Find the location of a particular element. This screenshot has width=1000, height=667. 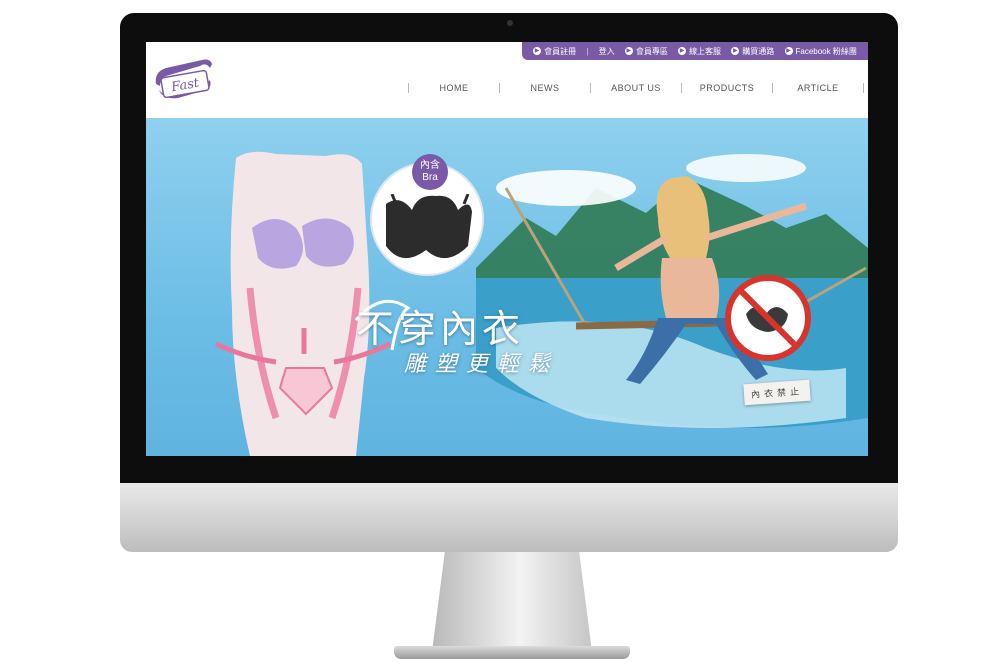

purchase-channels-link: ▶ 購買通路 is located at coordinates (752, 51).